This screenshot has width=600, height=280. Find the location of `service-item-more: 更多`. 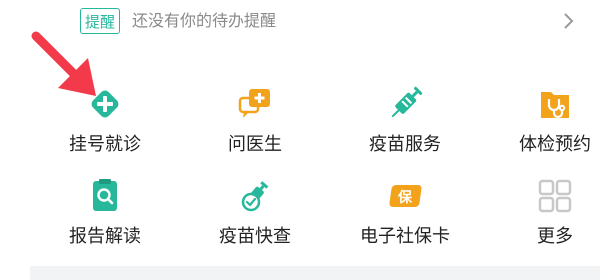

service-item-more: 更多 is located at coordinates (540, 216).